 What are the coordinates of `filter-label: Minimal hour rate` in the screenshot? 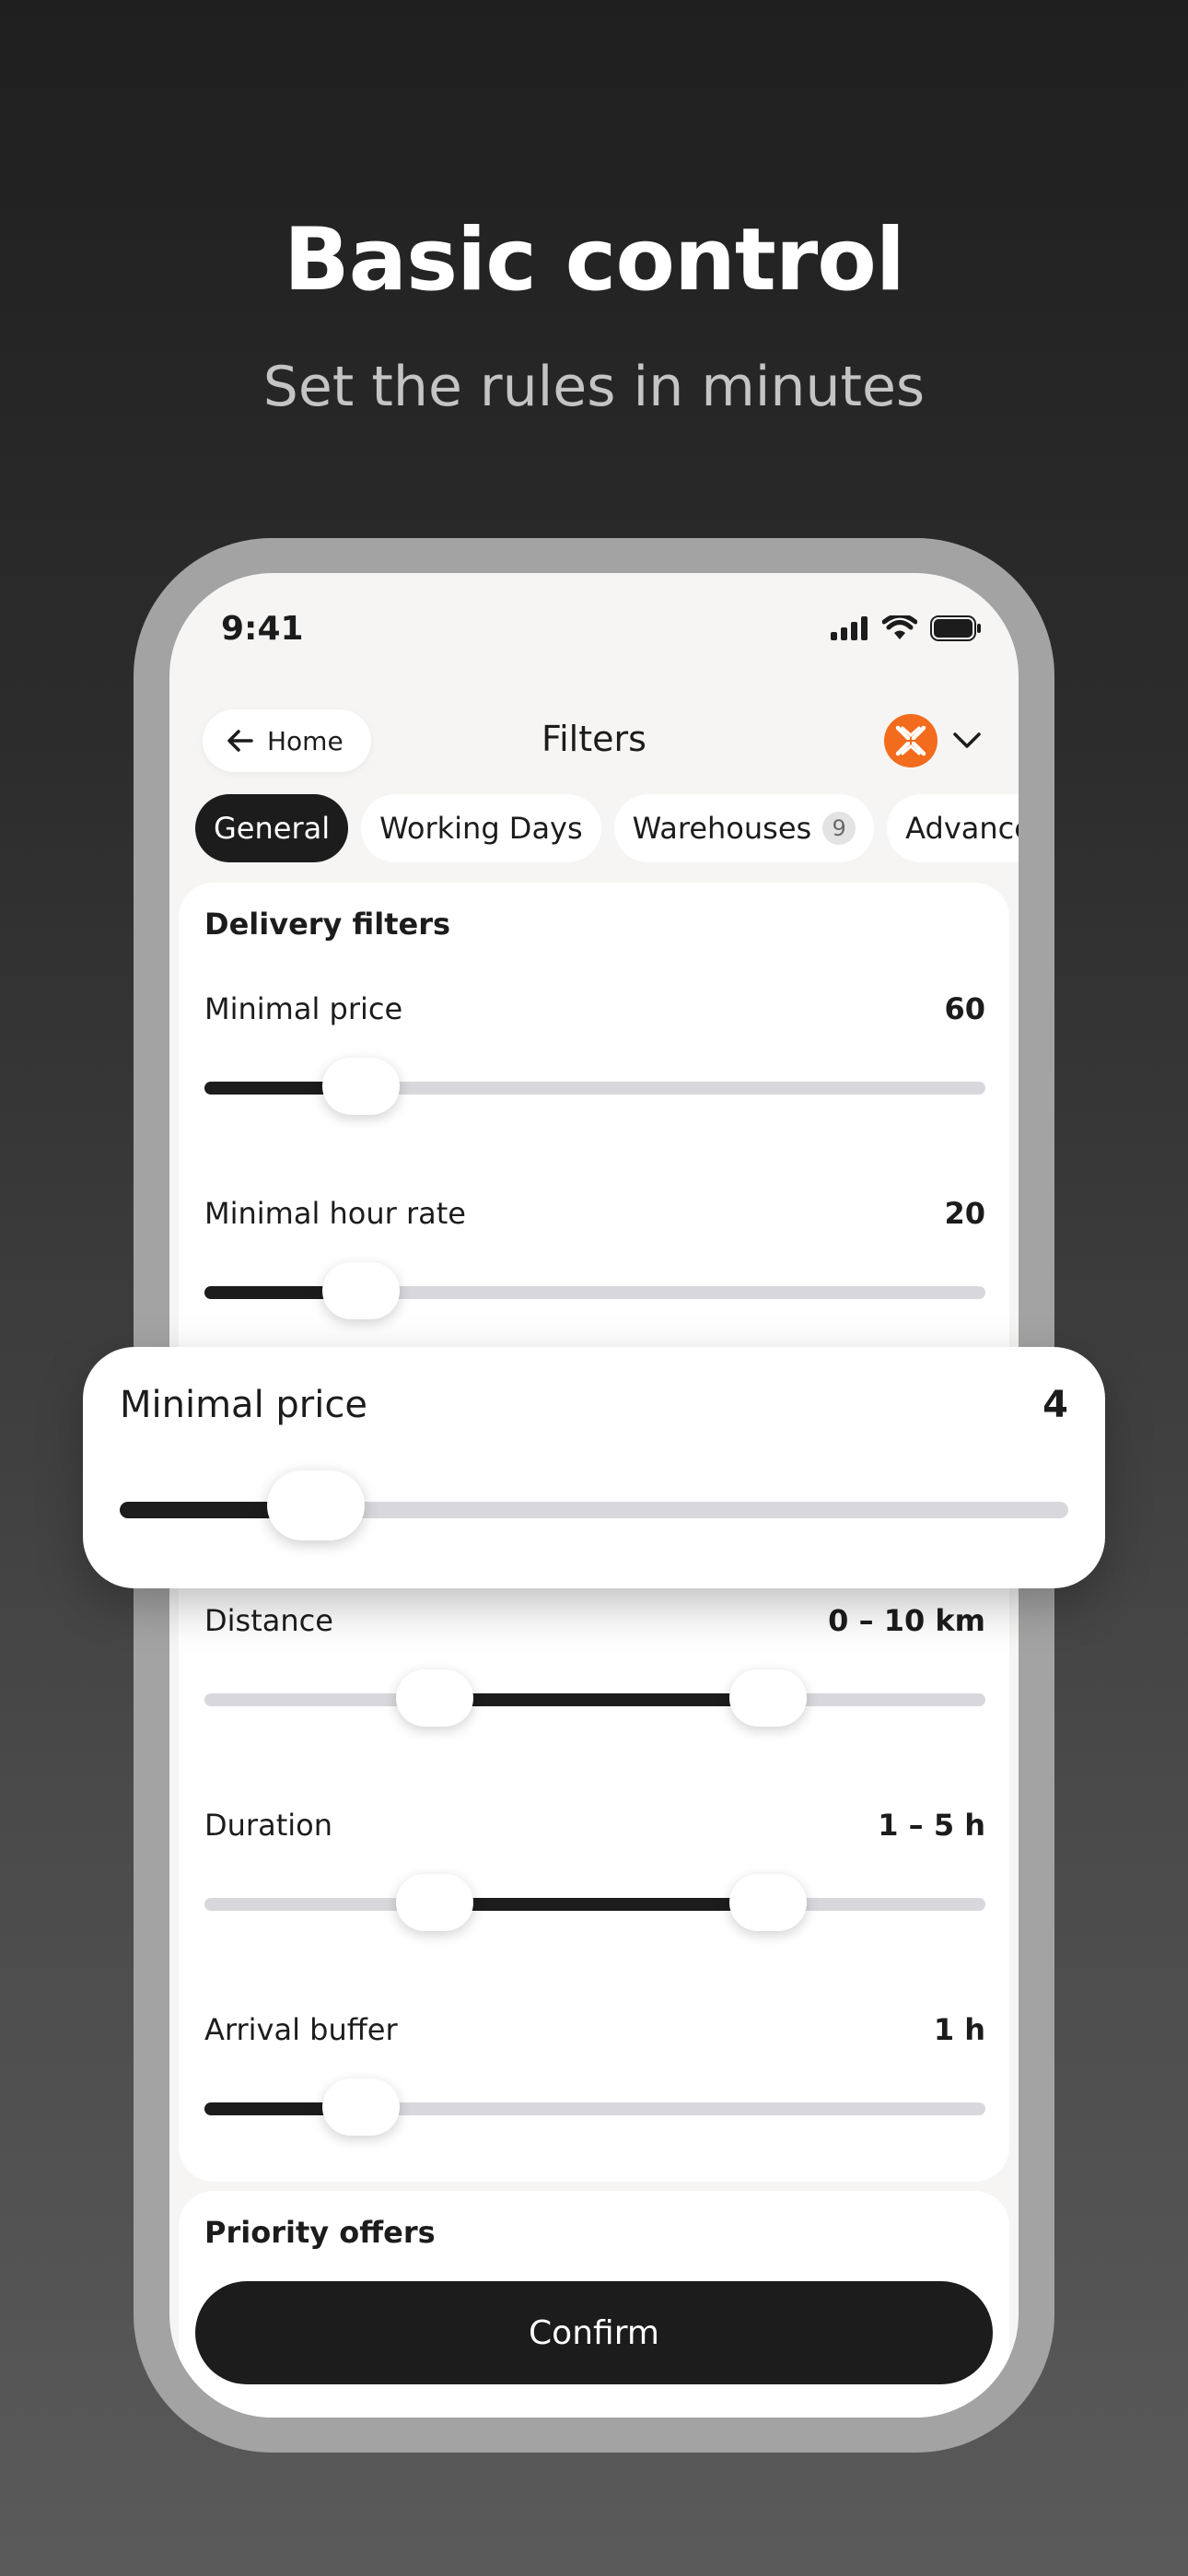 It's located at (335, 1213).